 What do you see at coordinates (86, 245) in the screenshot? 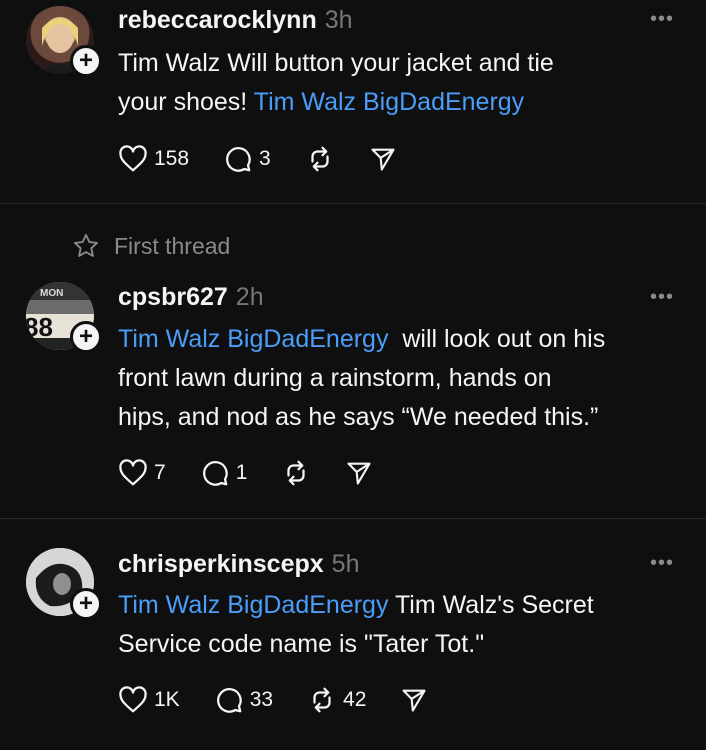
I see `star-icon` at bounding box center [86, 245].